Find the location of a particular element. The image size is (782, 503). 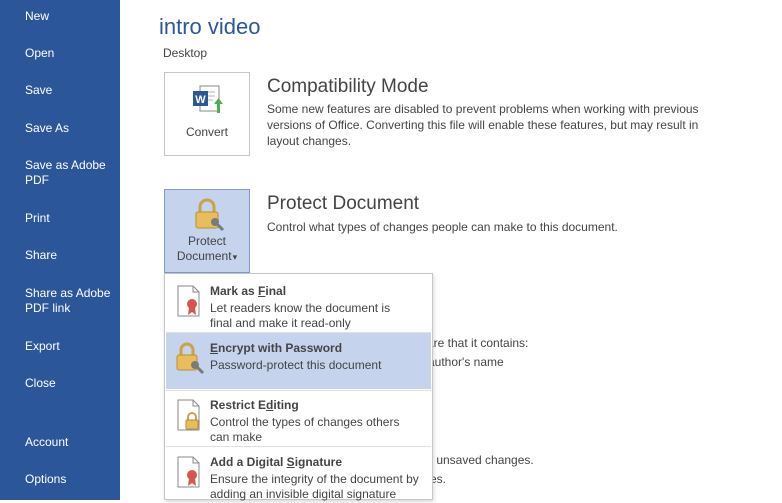

menu-item-description: Password-protect this document is located at coordinates (296, 365).